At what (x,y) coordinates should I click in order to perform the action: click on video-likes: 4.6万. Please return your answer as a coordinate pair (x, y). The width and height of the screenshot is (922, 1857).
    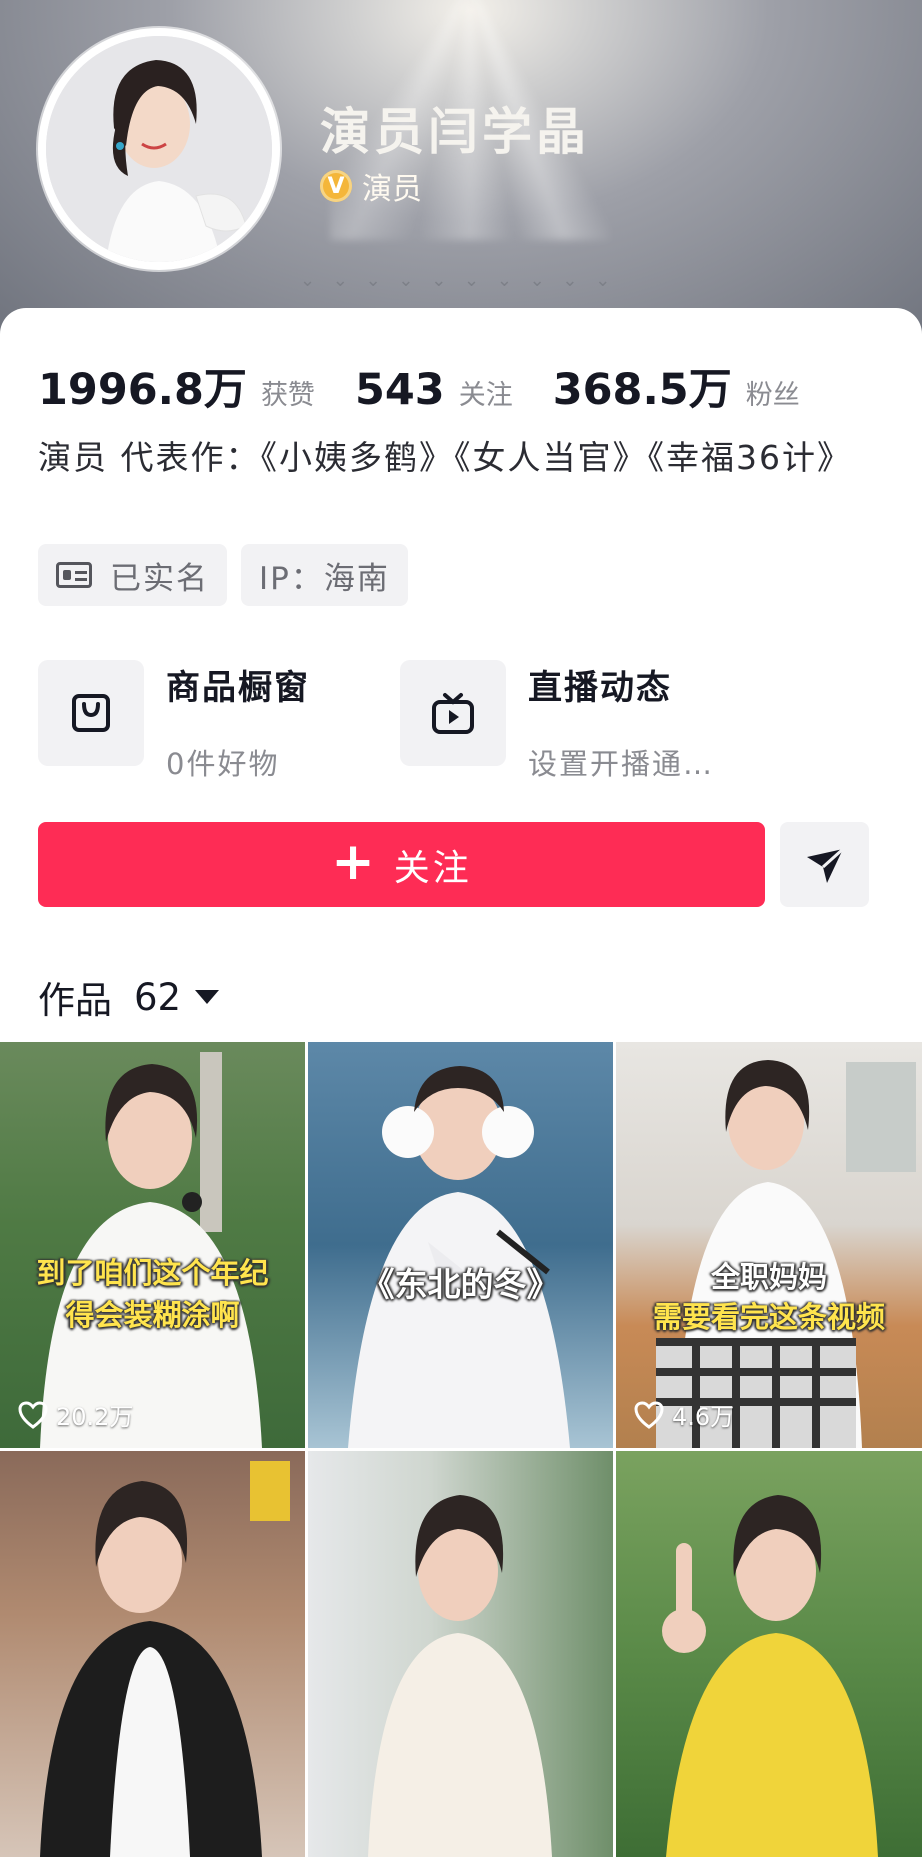
    Looking at the image, I should click on (684, 1414).